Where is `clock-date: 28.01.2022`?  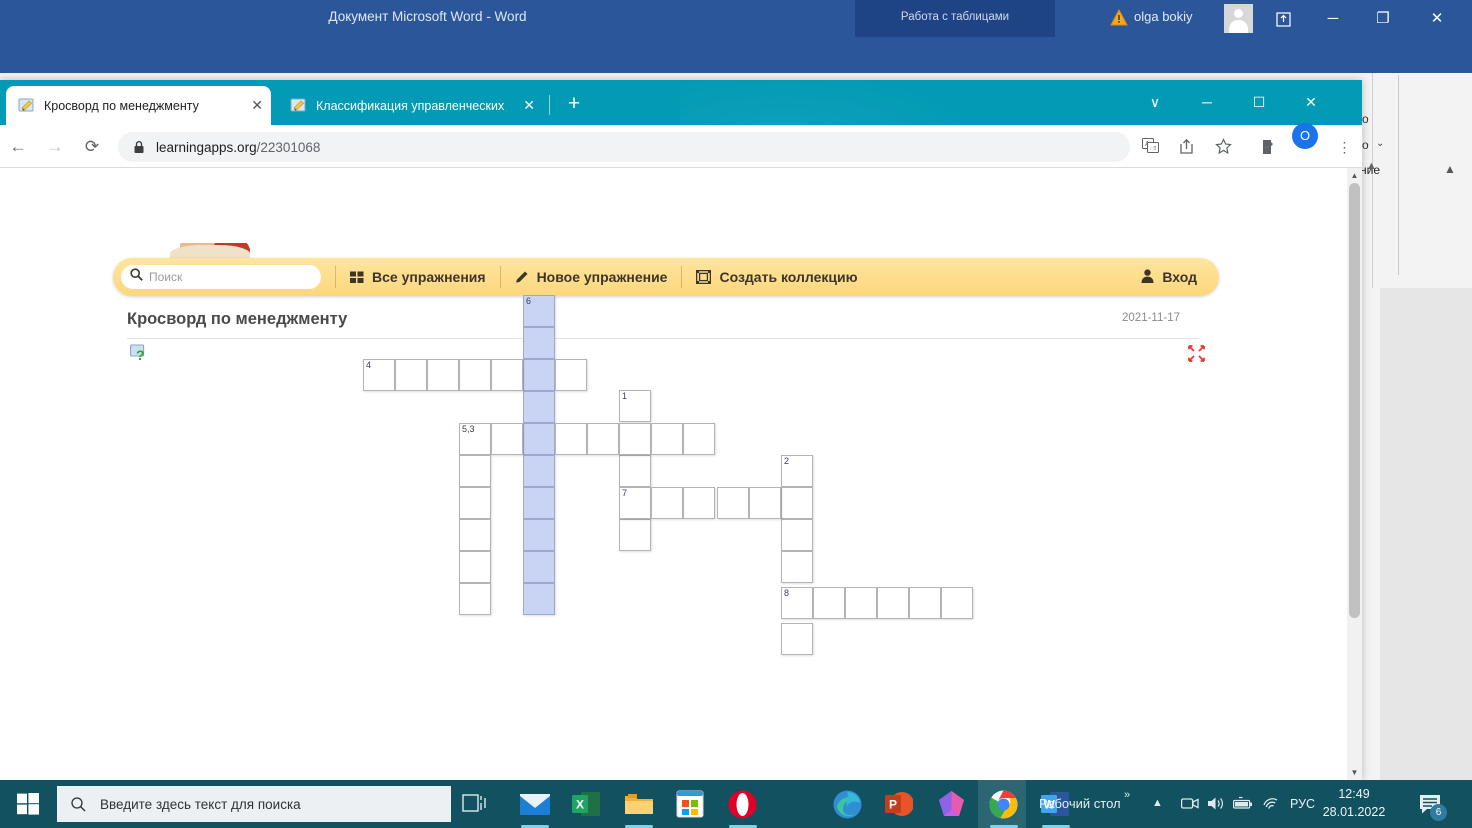
clock-date: 28.01.2022 is located at coordinates (1354, 812).